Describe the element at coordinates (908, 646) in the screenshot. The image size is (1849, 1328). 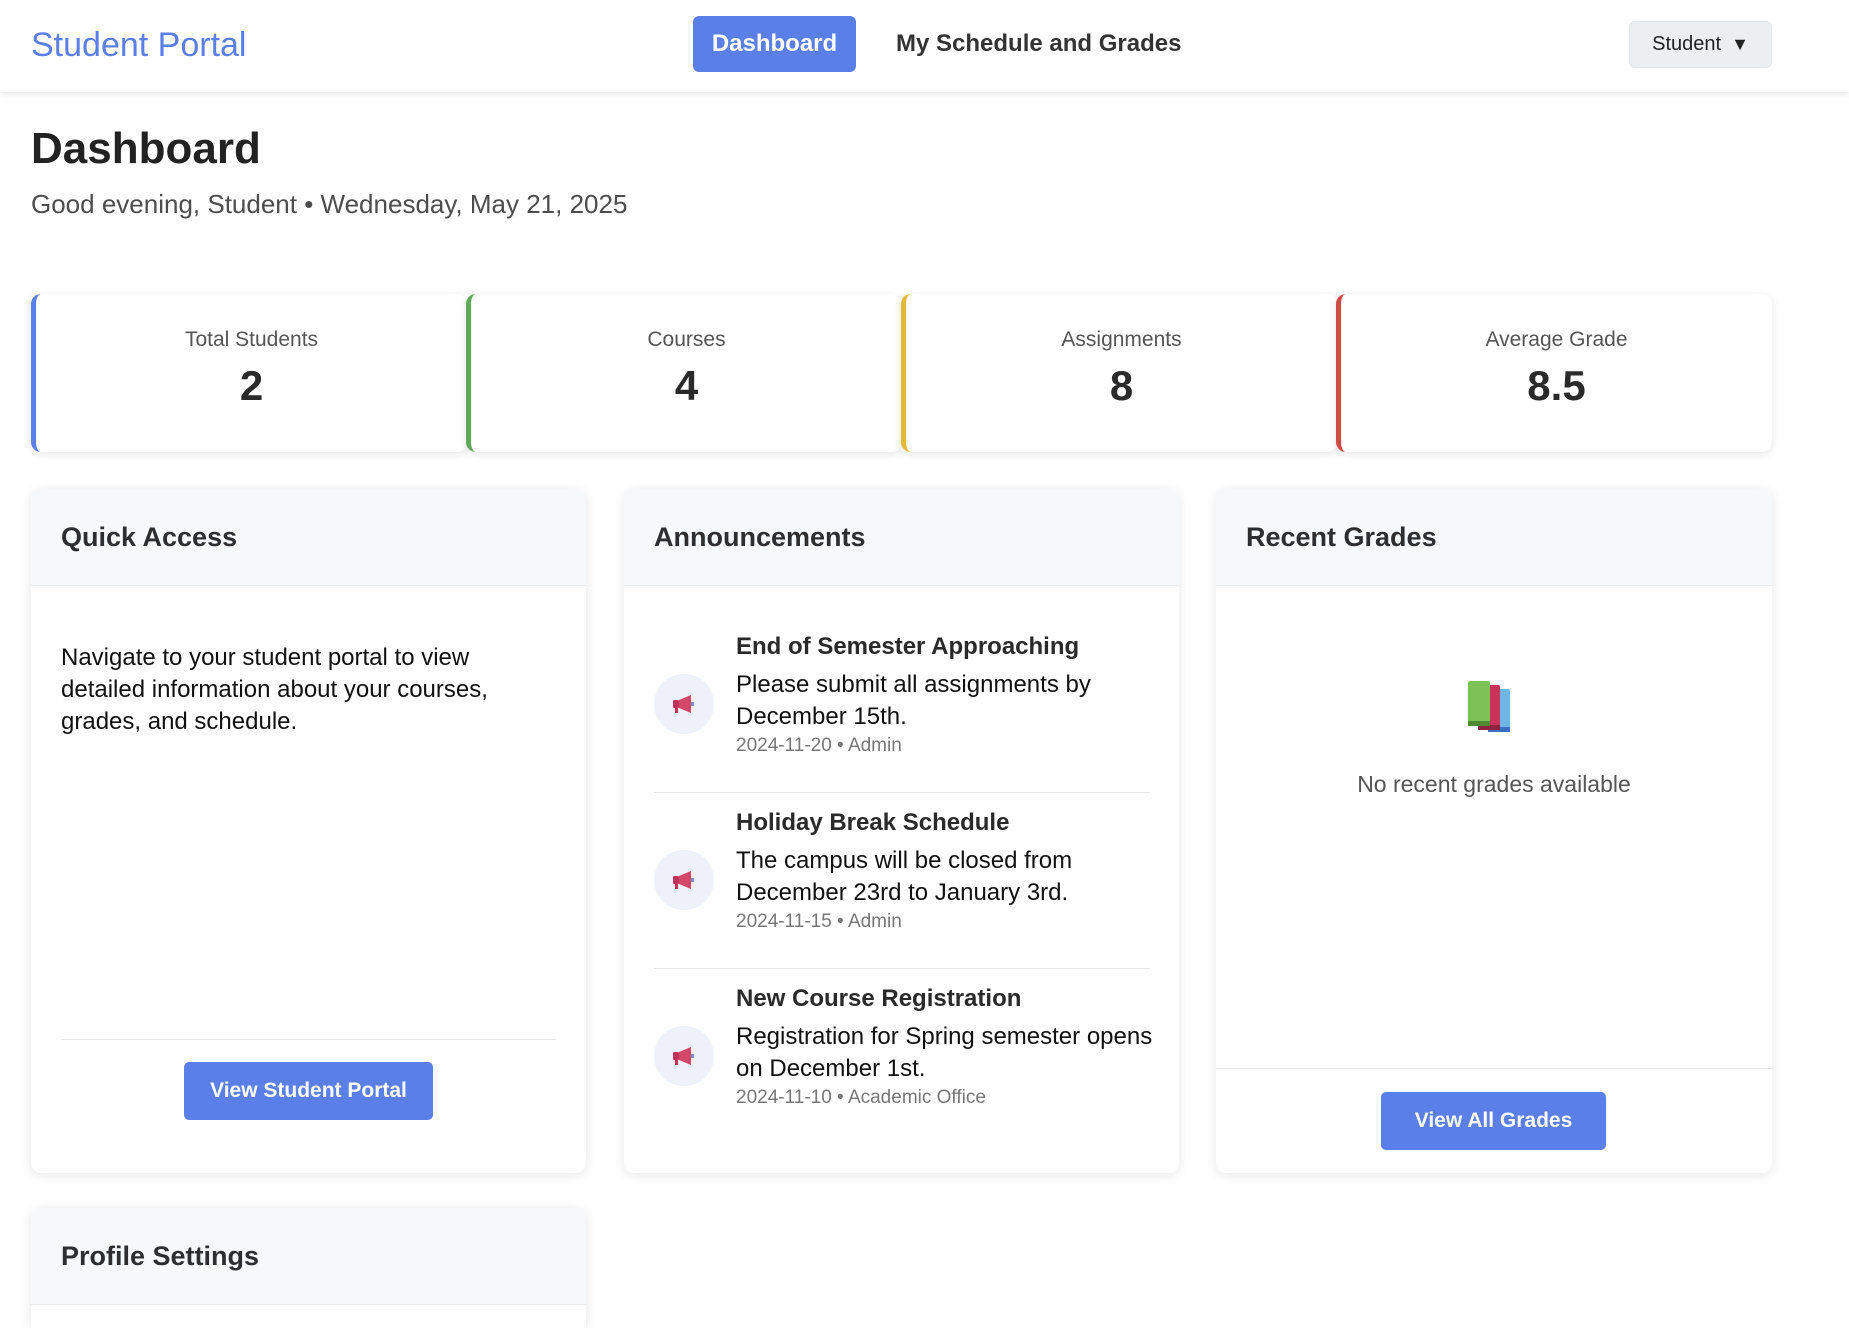
I see `announcement-title: End of Semester Approaching` at that location.